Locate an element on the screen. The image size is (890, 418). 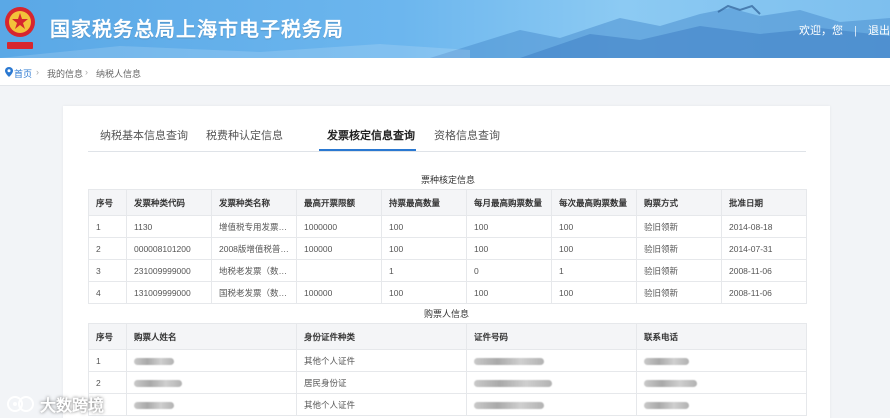
buyer-header-row: 序号 购票人姓名 身份证件种类 证件号码 联系电话 is located at coordinates (447, 336).